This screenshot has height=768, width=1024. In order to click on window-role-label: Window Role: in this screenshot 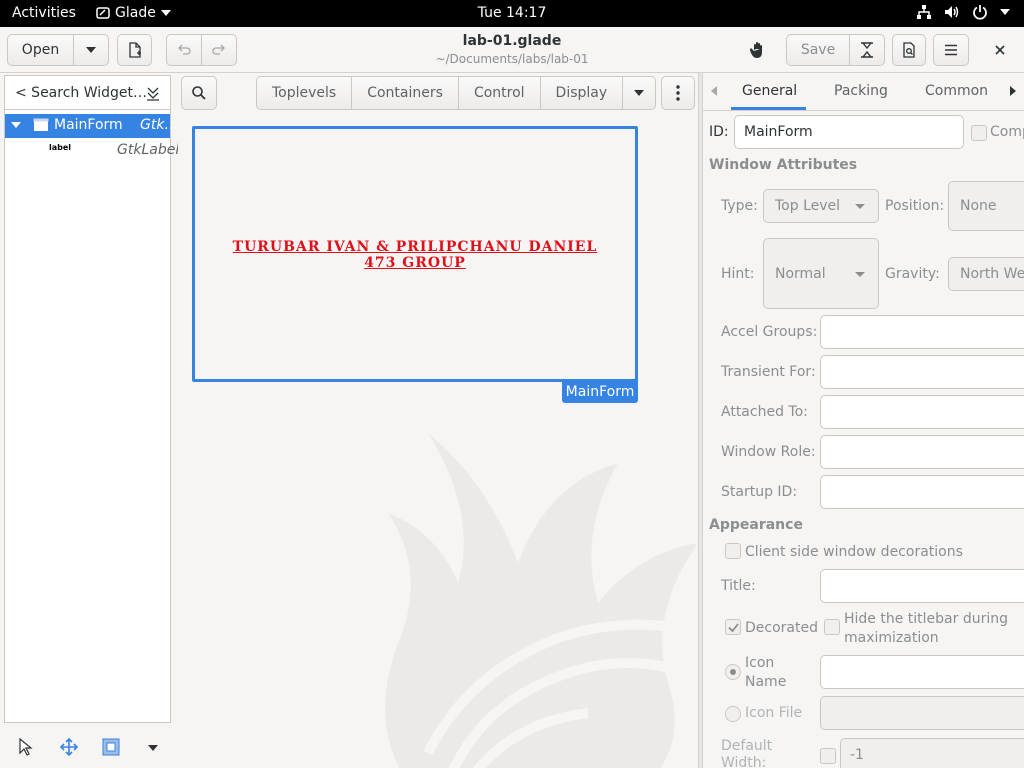, I will do `click(768, 452)`.